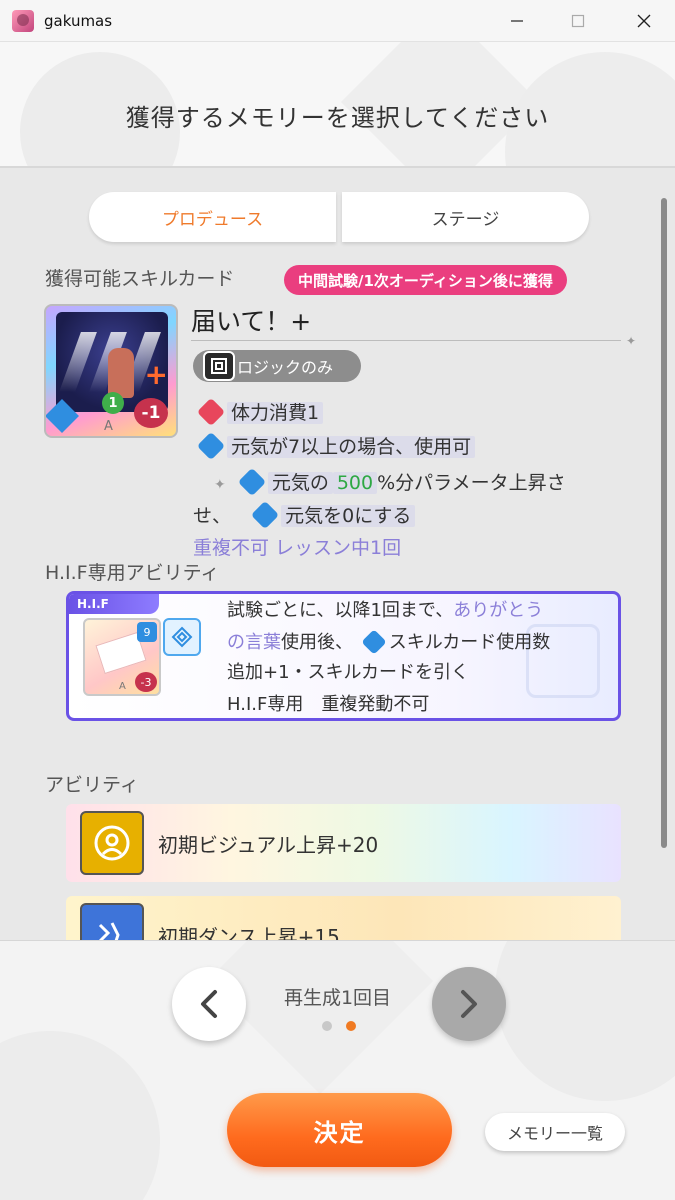  I want to click on card-level-badge: 1, so click(113, 403).